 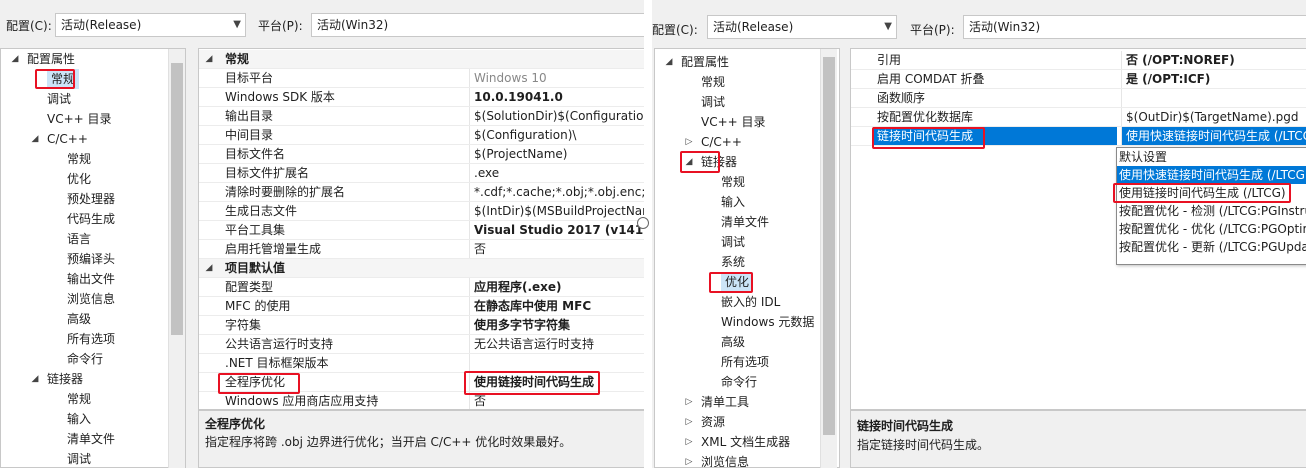 What do you see at coordinates (1211, 211) in the screenshot?
I see `dropdown-option: 按配置优化 - 检测 (/LTCG:PGInstrument)` at bounding box center [1211, 211].